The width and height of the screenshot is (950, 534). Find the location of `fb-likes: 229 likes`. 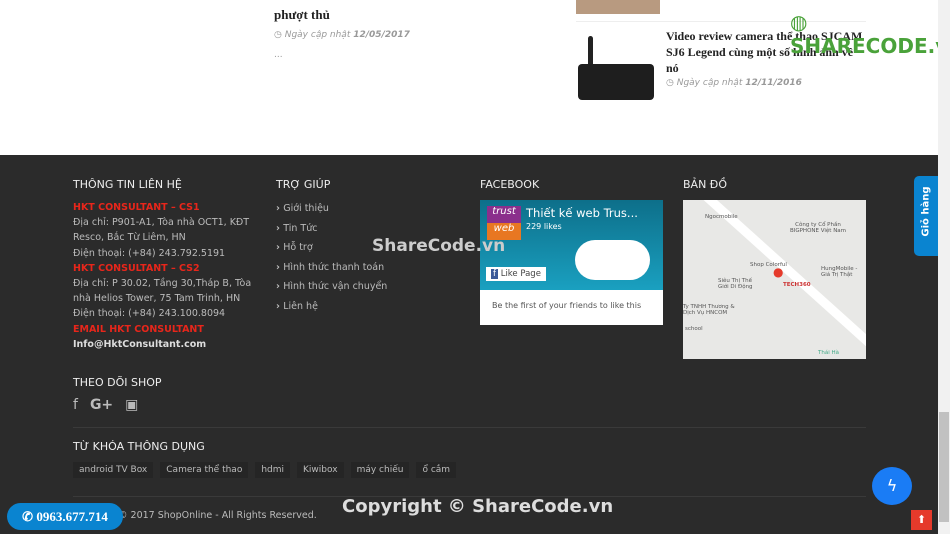

fb-likes: 229 likes is located at coordinates (544, 226).